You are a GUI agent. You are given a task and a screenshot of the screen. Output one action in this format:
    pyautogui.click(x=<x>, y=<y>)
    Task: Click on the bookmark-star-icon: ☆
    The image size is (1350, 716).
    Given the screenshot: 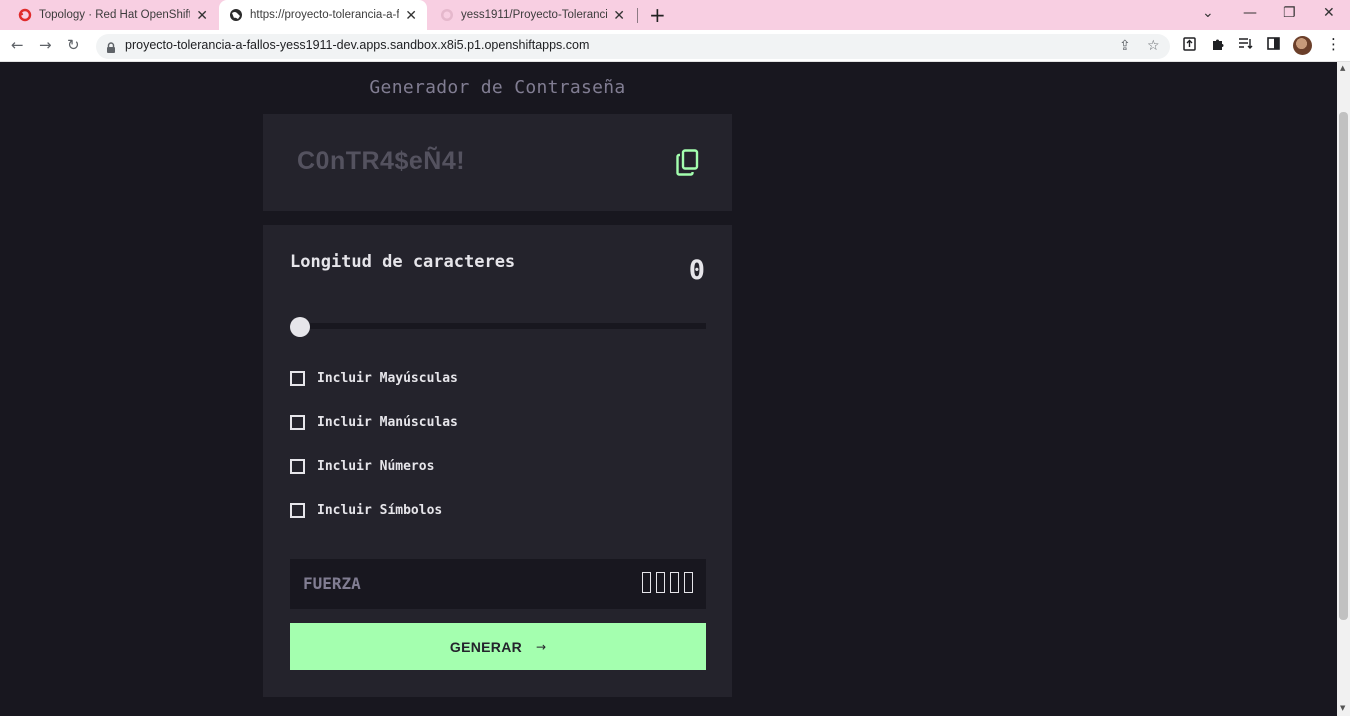 What is the action you would take?
    pyautogui.click(x=1153, y=46)
    